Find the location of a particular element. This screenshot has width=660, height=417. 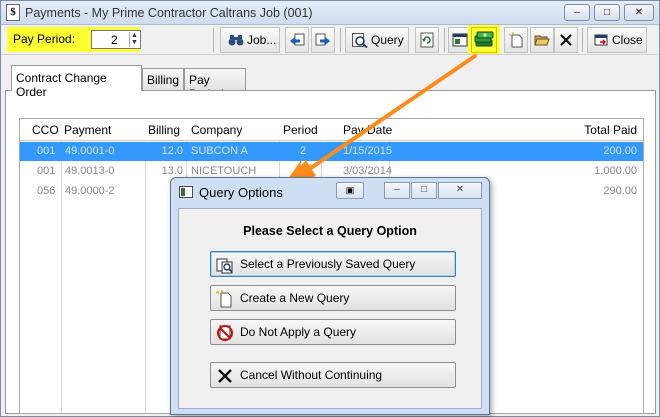

window-tile-icon: ▣ is located at coordinates (350, 190).